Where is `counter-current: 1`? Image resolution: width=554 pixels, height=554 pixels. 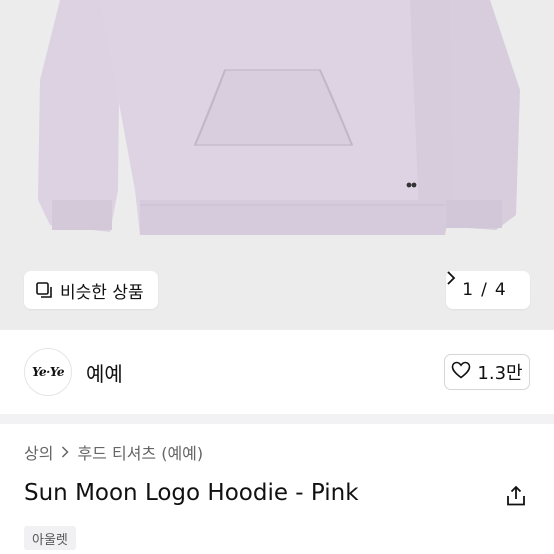 counter-current: 1 is located at coordinates (468, 290).